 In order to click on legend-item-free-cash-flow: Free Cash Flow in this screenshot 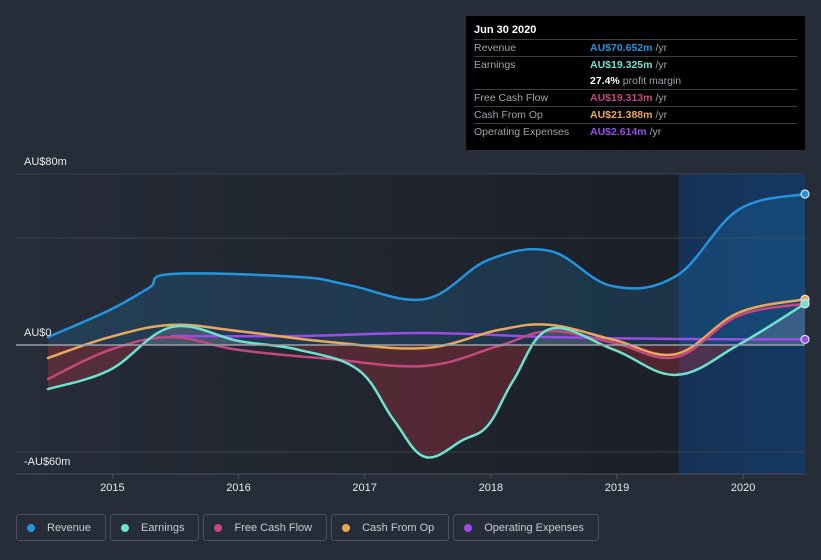, I will do `click(265, 527)`.